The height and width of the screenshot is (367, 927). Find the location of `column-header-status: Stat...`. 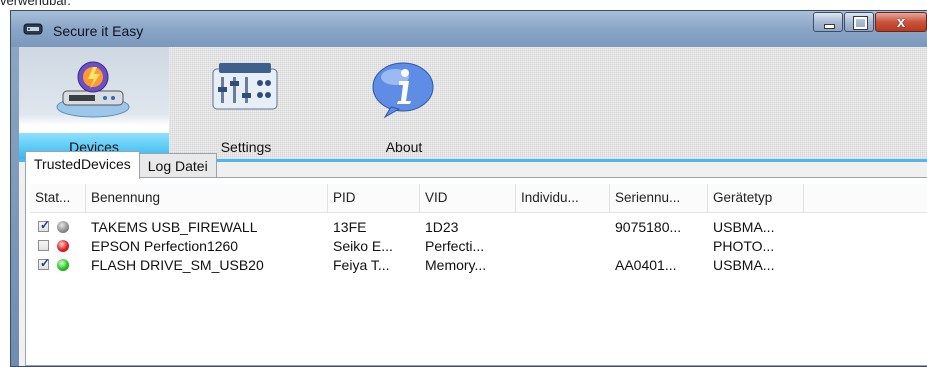

column-header-status: Stat... is located at coordinates (58, 198).